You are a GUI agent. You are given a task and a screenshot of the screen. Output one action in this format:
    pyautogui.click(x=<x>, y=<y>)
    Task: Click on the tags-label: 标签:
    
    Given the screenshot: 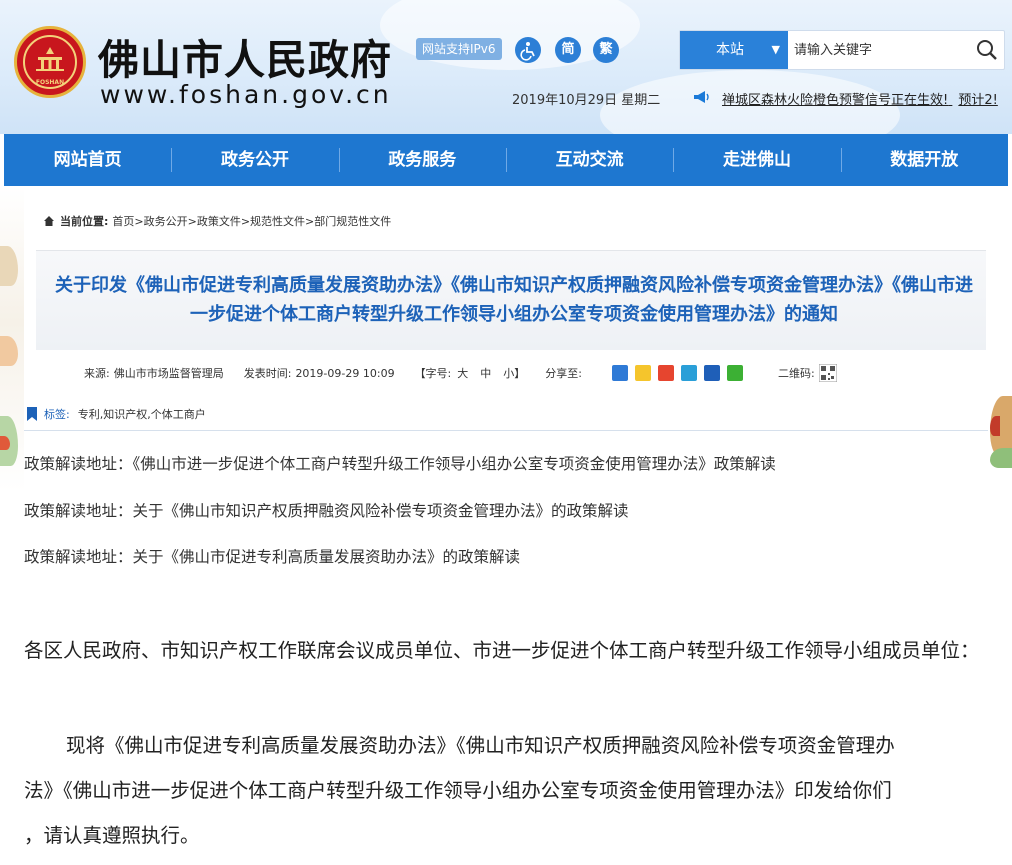 What is the action you would take?
    pyautogui.click(x=57, y=414)
    